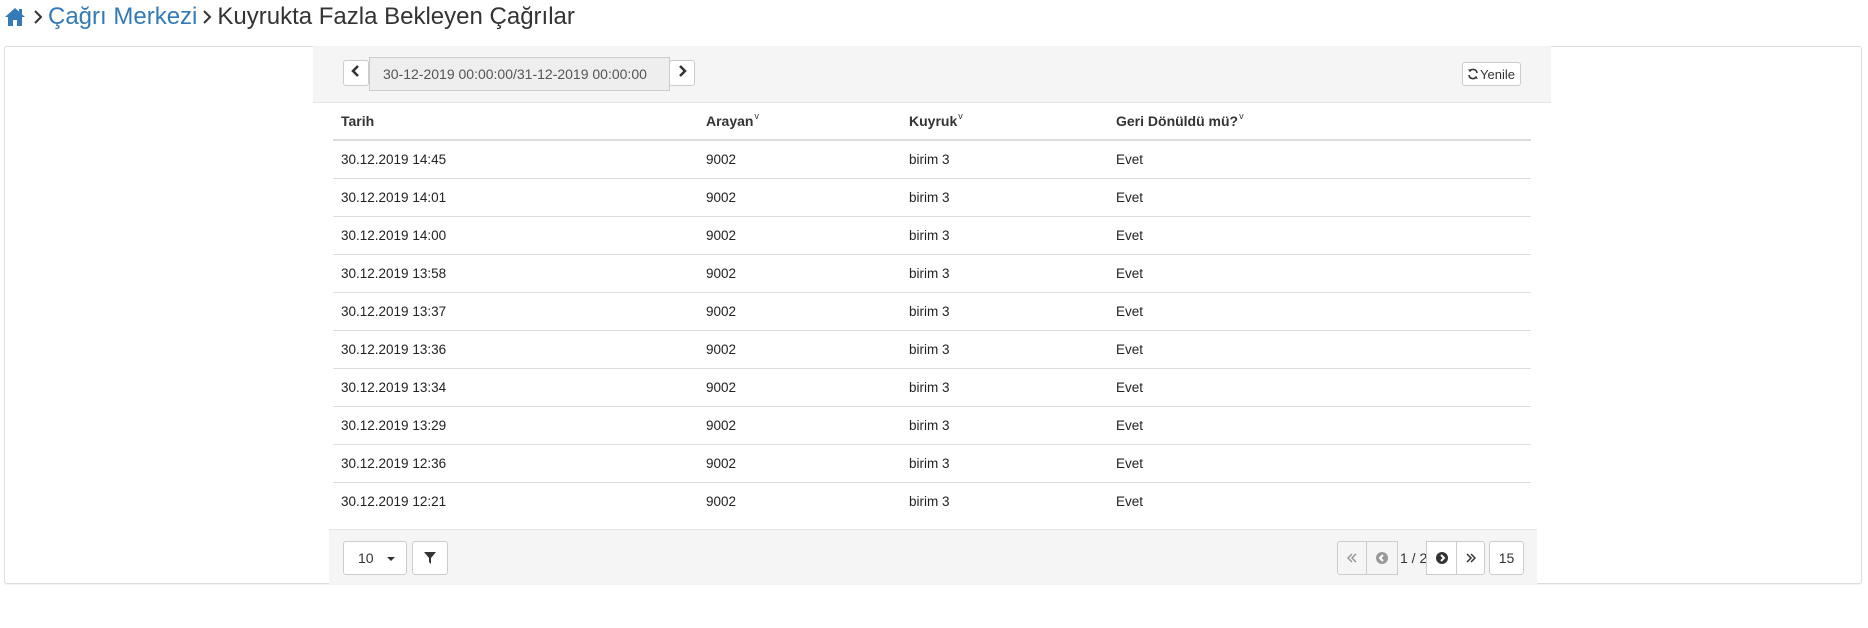 The height and width of the screenshot is (628, 1868). I want to click on filter-button, so click(430, 558).